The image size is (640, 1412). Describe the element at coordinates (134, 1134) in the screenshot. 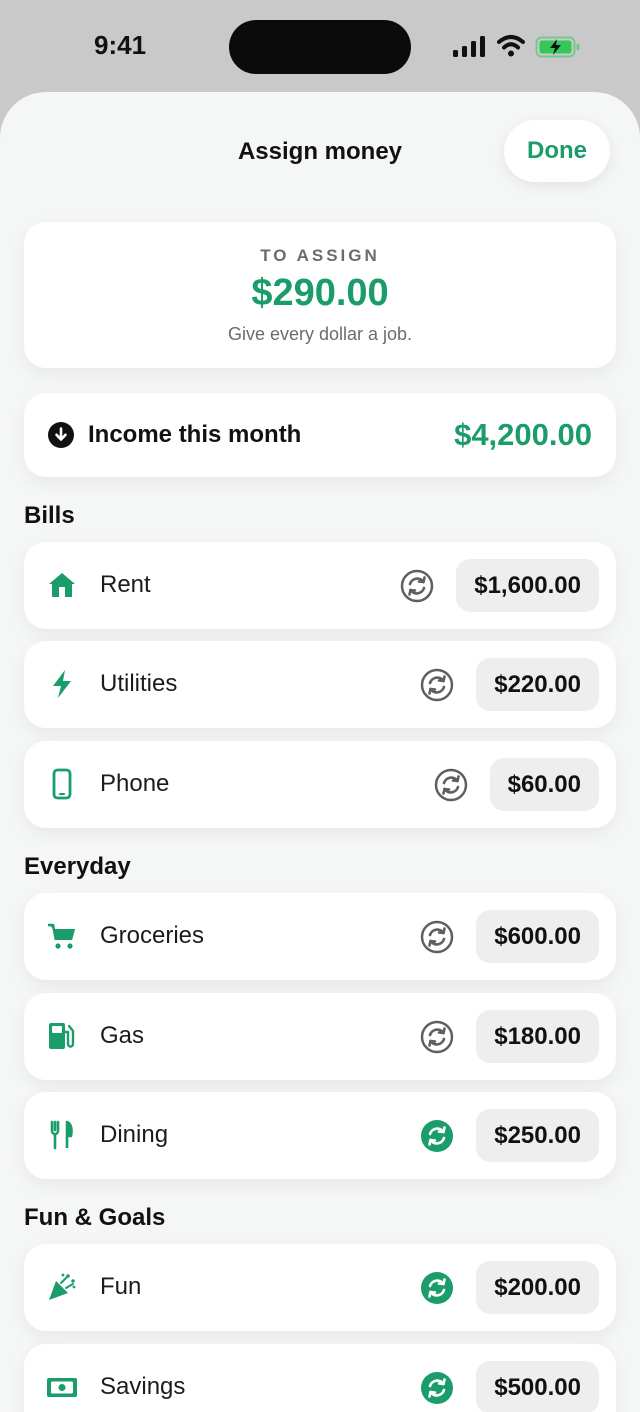

I see `category-label: Dining` at that location.